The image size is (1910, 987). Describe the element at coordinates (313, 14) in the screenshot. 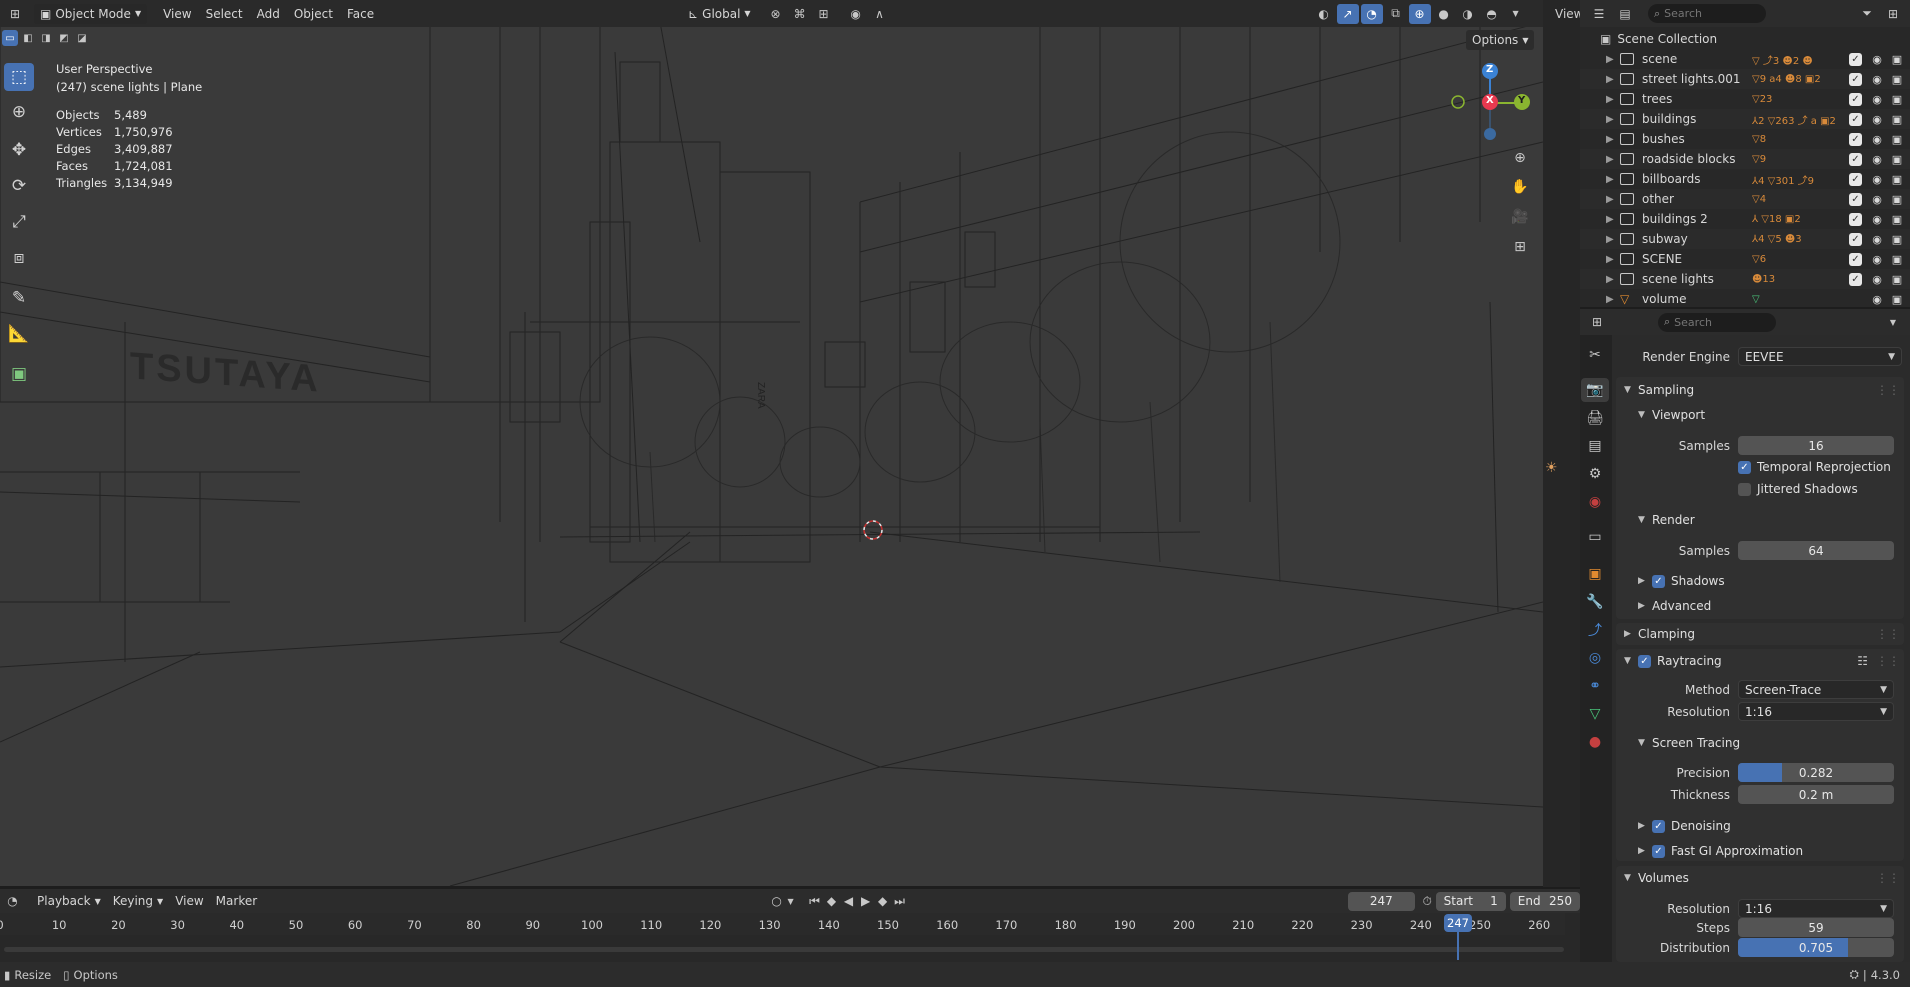

I see `menu-object: Object` at that location.